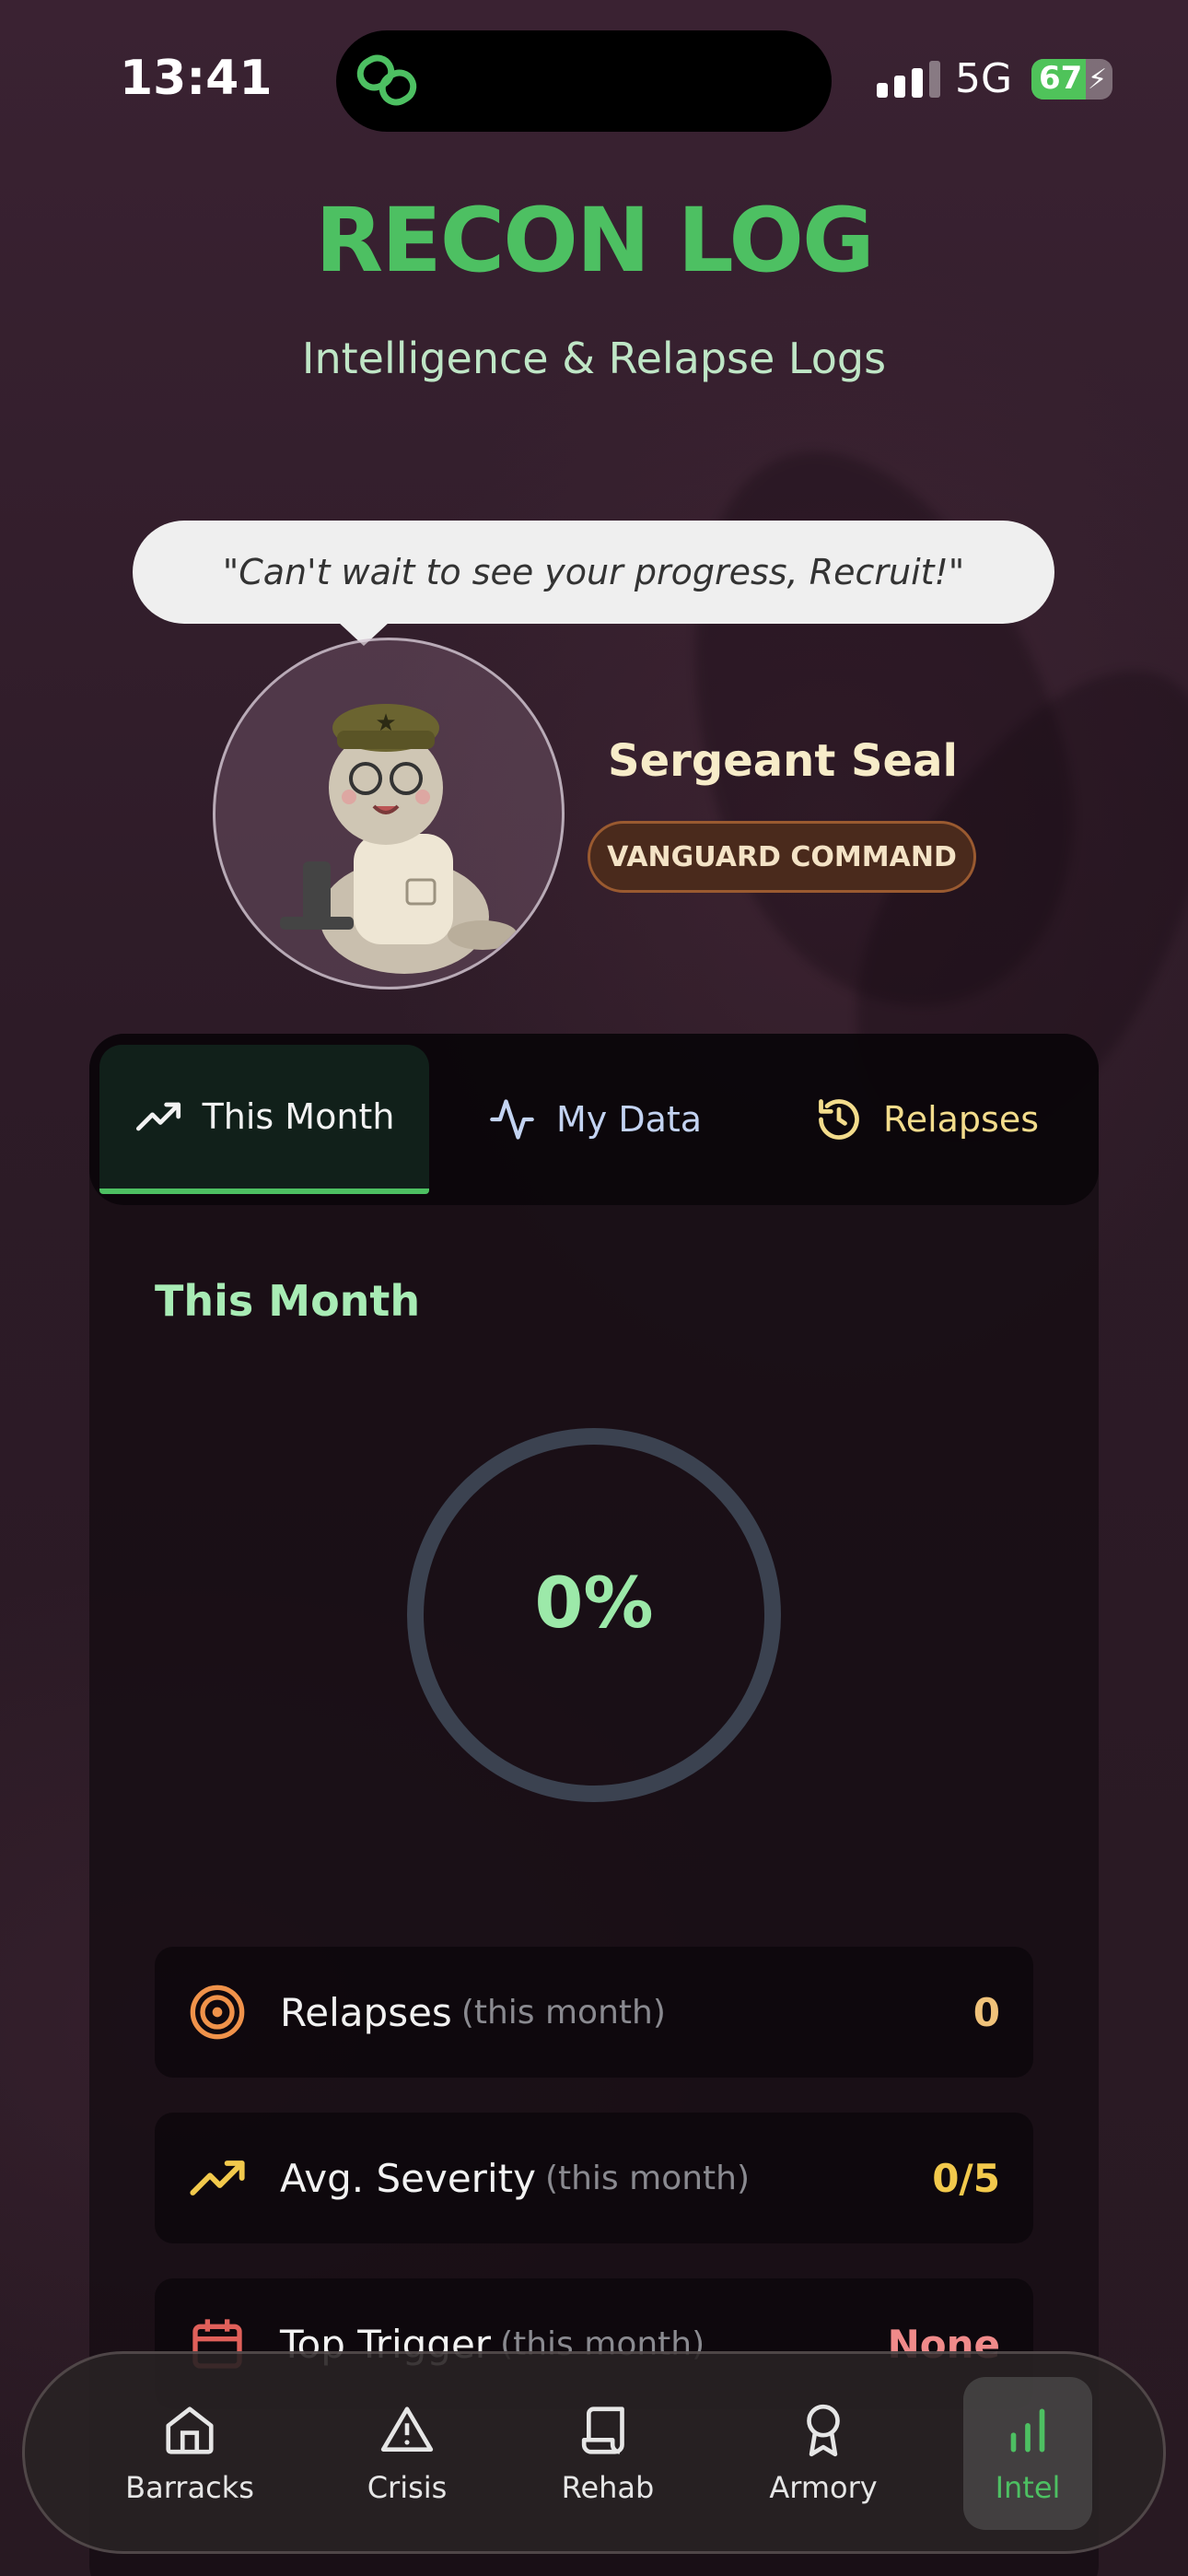  Describe the element at coordinates (1028, 2487) in the screenshot. I see `nav-label: Intel` at that location.